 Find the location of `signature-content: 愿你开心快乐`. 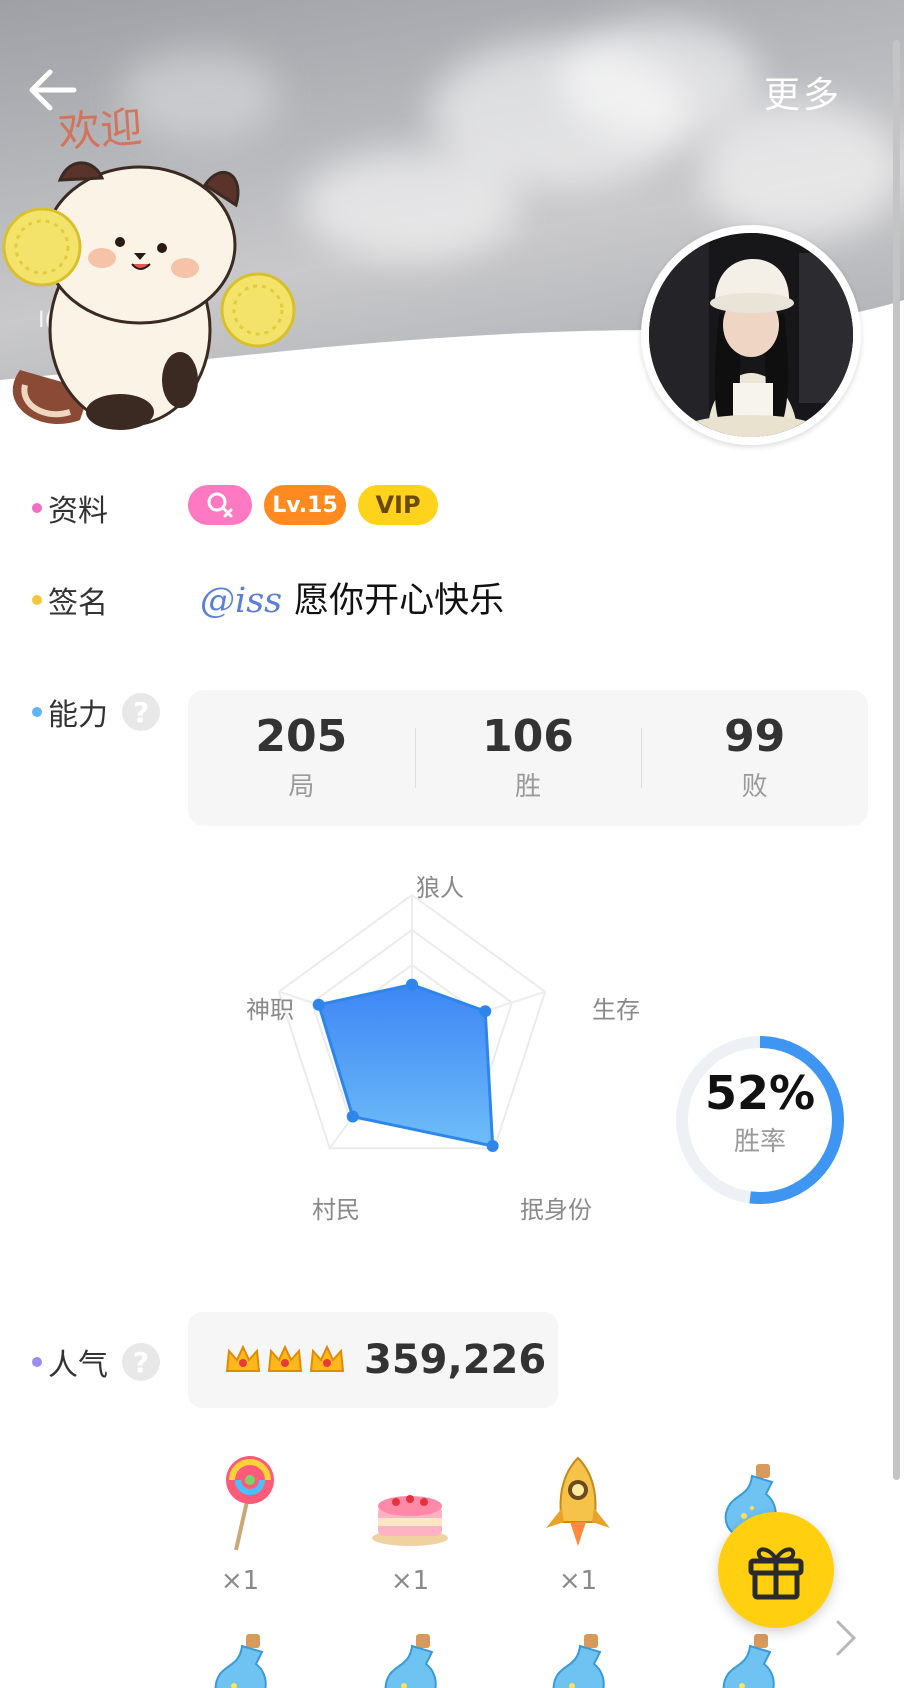

signature-content: 愿你开心快乐 is located at coordinates (399, 601).